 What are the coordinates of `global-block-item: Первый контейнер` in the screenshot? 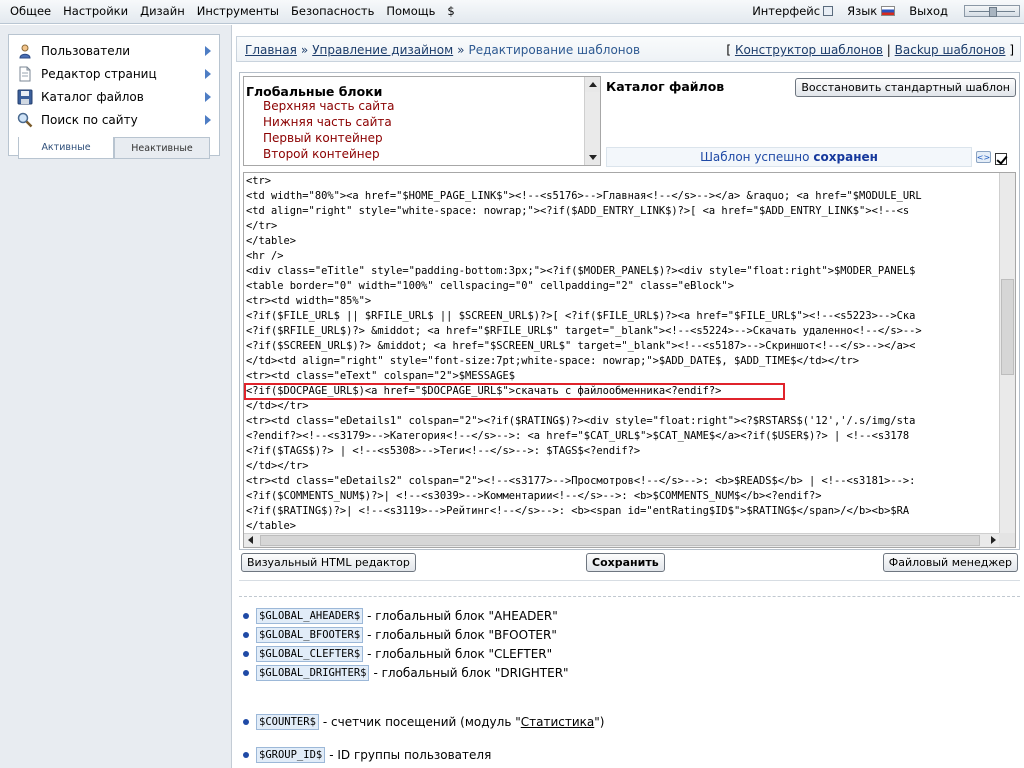 It's located at (328, 139).